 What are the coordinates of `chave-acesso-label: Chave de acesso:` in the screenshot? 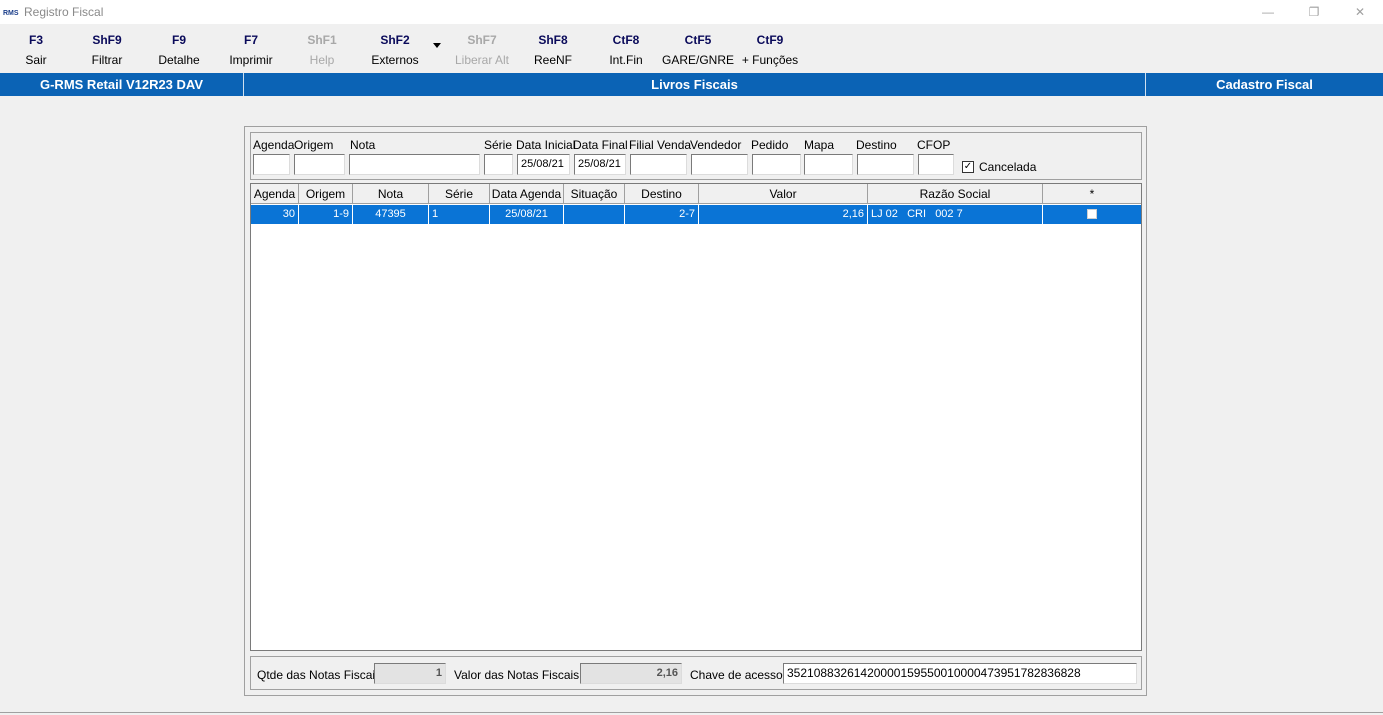 It's located at (738, 675).